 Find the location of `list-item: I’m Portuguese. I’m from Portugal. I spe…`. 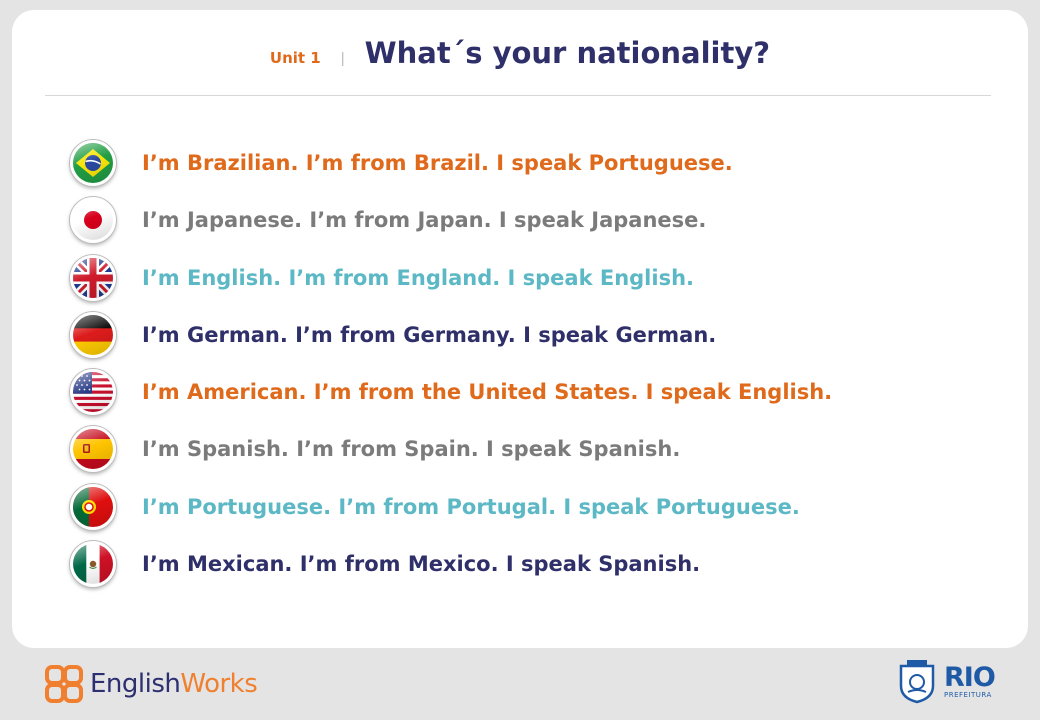

list-item: I’m Portuguese. I’m from Portugal. I spe… is located at coordinates (451, 506).